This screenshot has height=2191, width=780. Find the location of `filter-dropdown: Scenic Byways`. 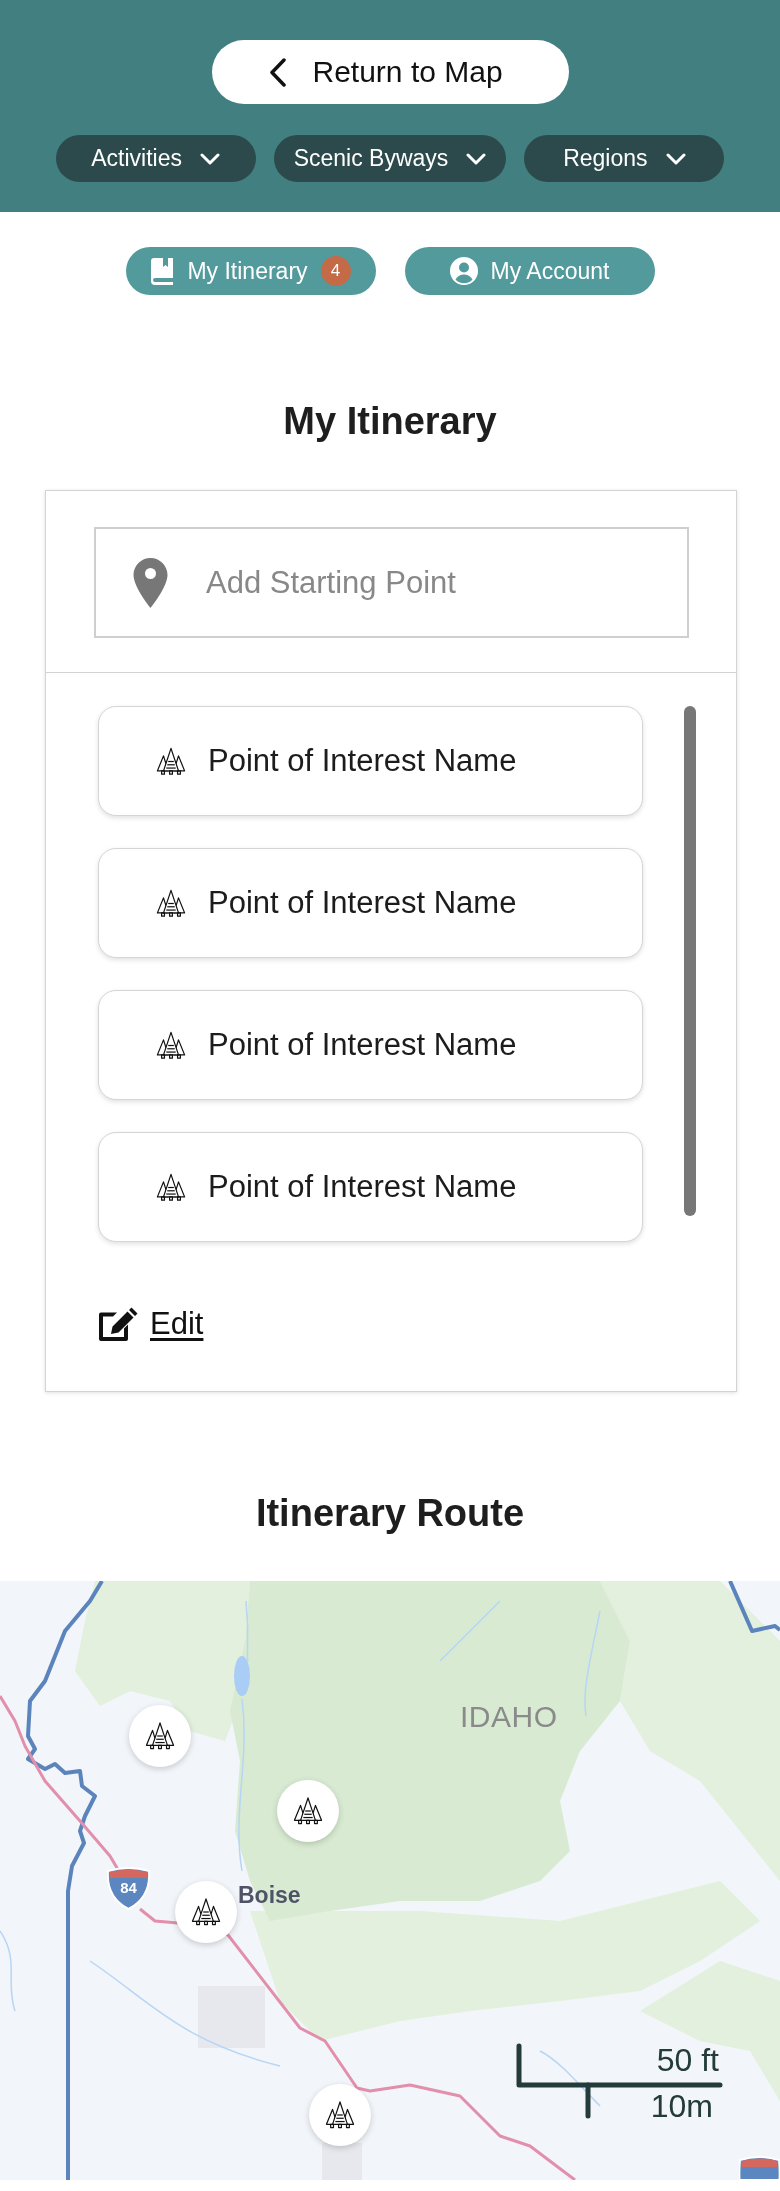

filter-dropdown: Scenic Byways is located at coordinates (390, 158).